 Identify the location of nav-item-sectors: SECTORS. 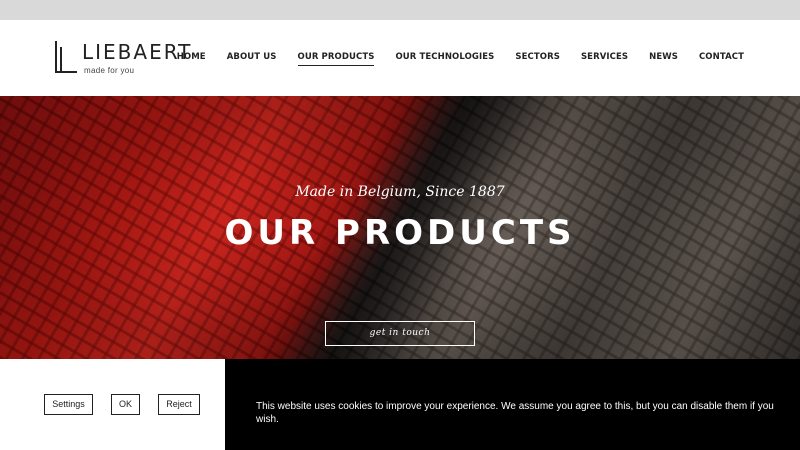
(537, 59).